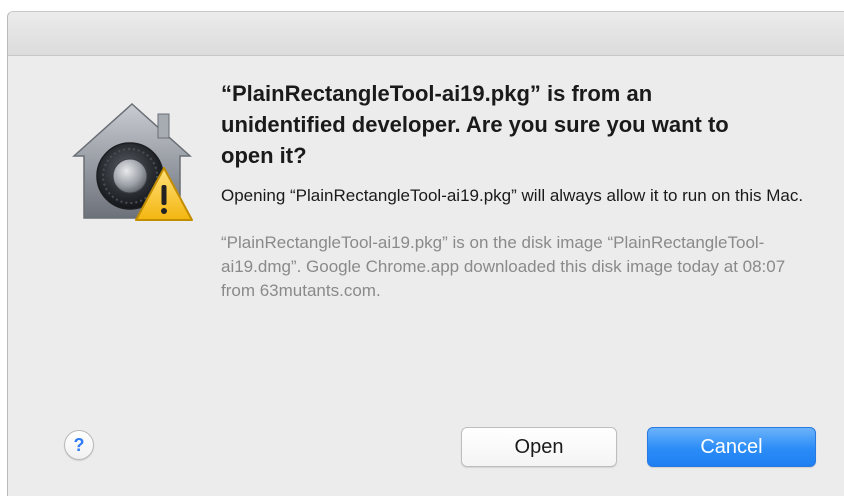 Image resolution: width=844 pixels, height=496 pixels. Describe the element at coordinates (539, 447) in the screenshot. I see `open-button: Open` at that location.